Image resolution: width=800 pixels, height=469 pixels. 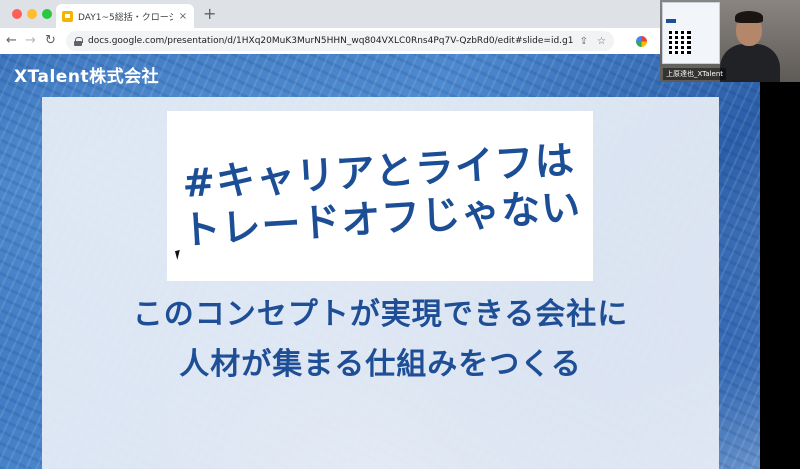 I want to click on concept-line-1: このコンセプトが実現できる会社に, so click(x=380, y=314).